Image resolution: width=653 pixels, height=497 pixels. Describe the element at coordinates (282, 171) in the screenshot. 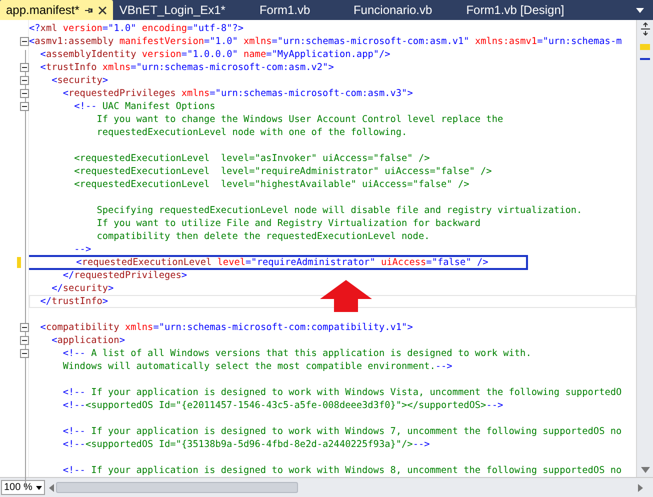

I see `code-line: <requestedExecutionLevel level="requireAdministrator" uiAccess="false" />` at that location.